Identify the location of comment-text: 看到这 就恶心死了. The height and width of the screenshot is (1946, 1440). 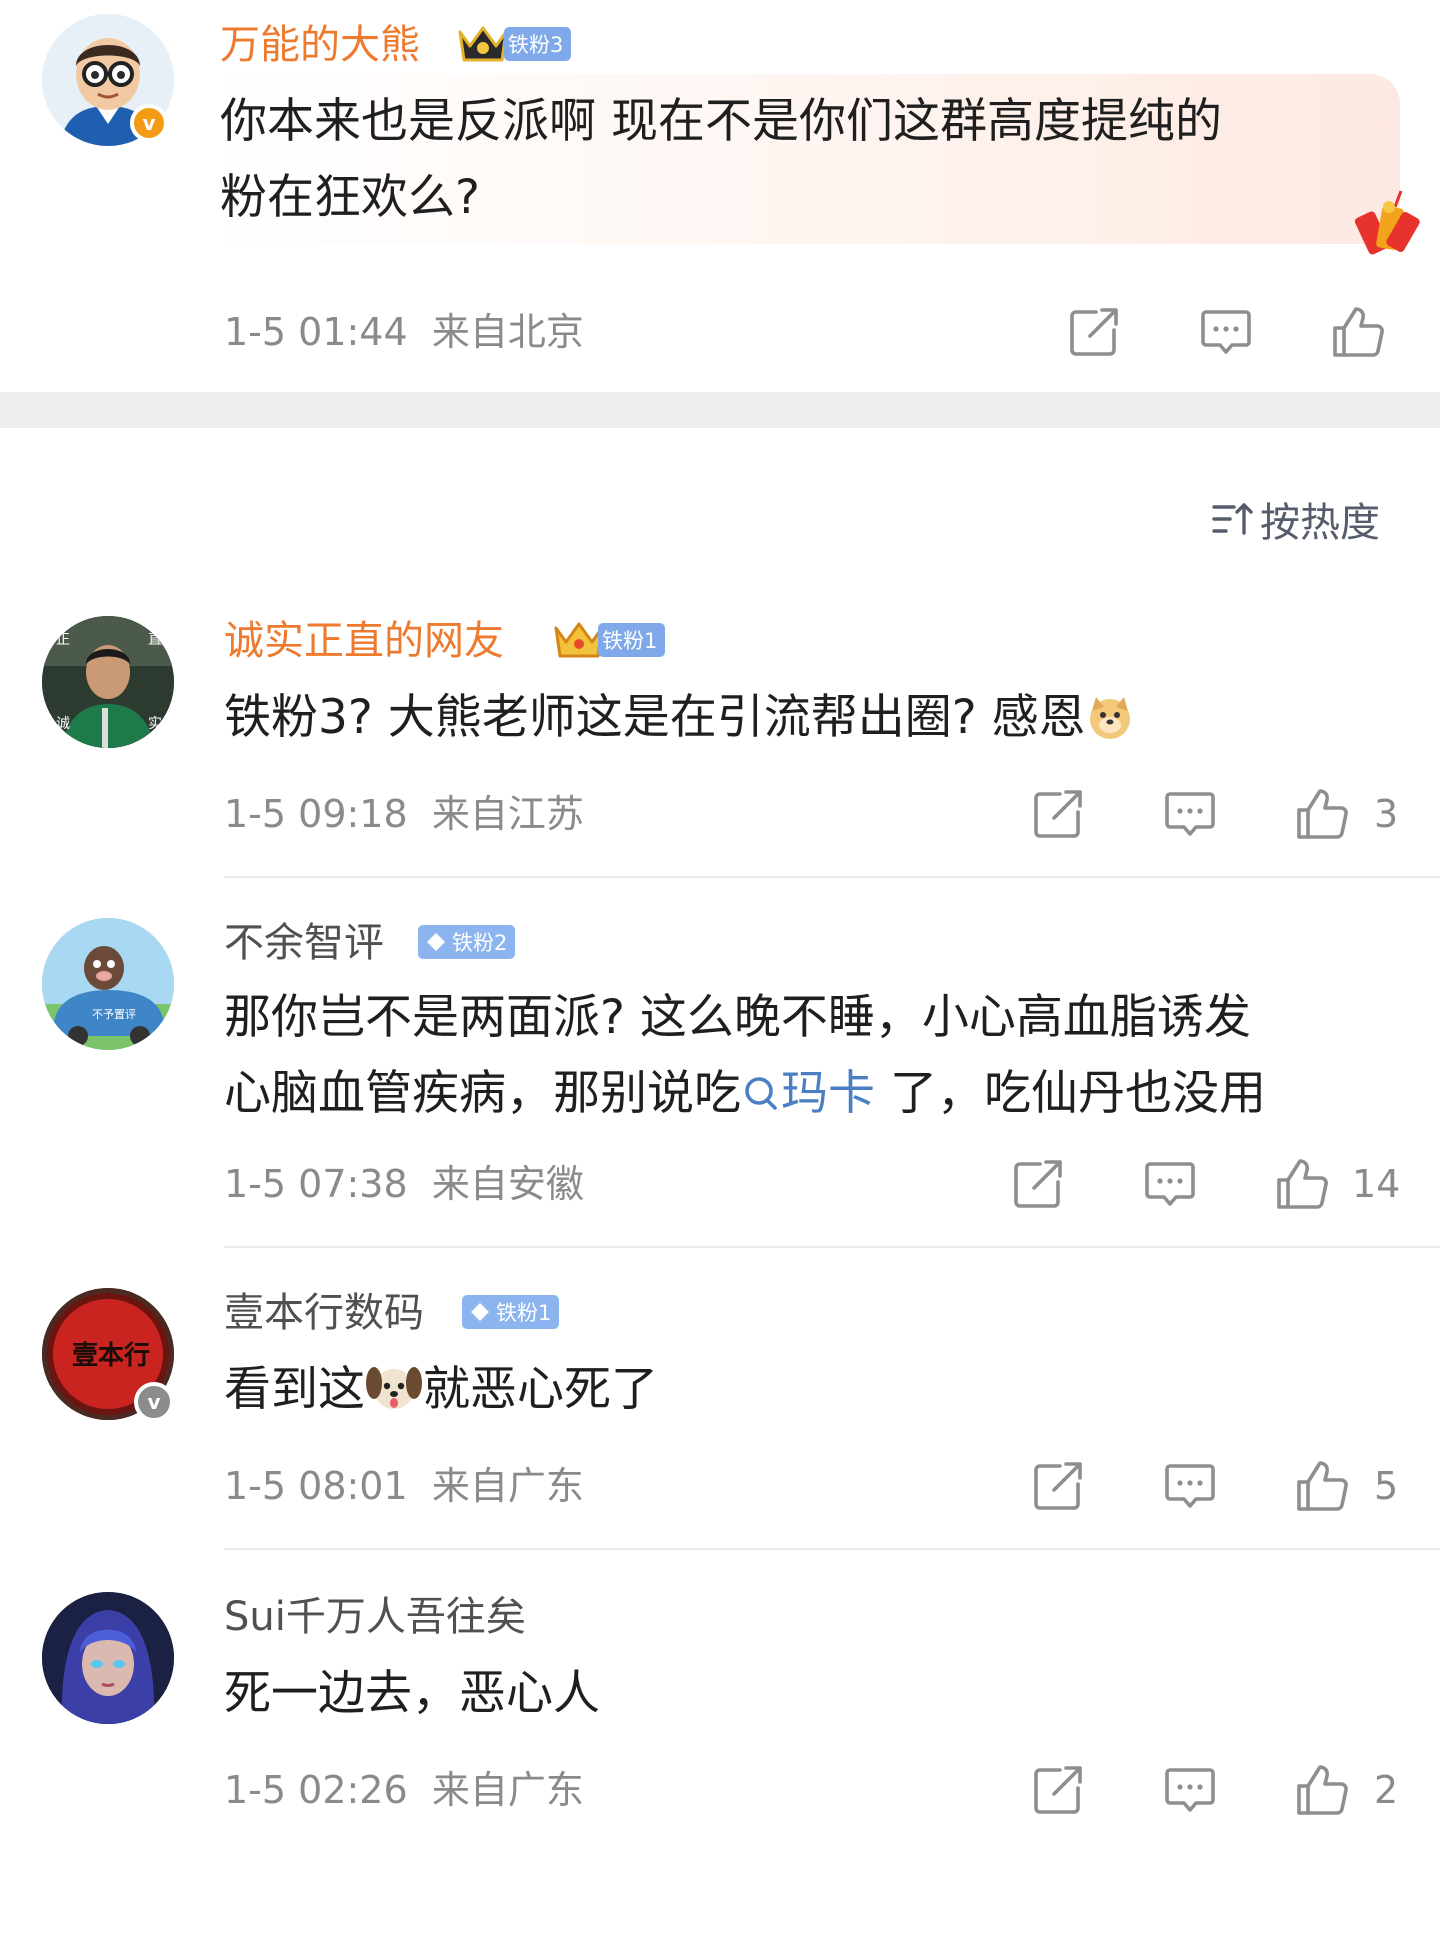
(441, 1390).